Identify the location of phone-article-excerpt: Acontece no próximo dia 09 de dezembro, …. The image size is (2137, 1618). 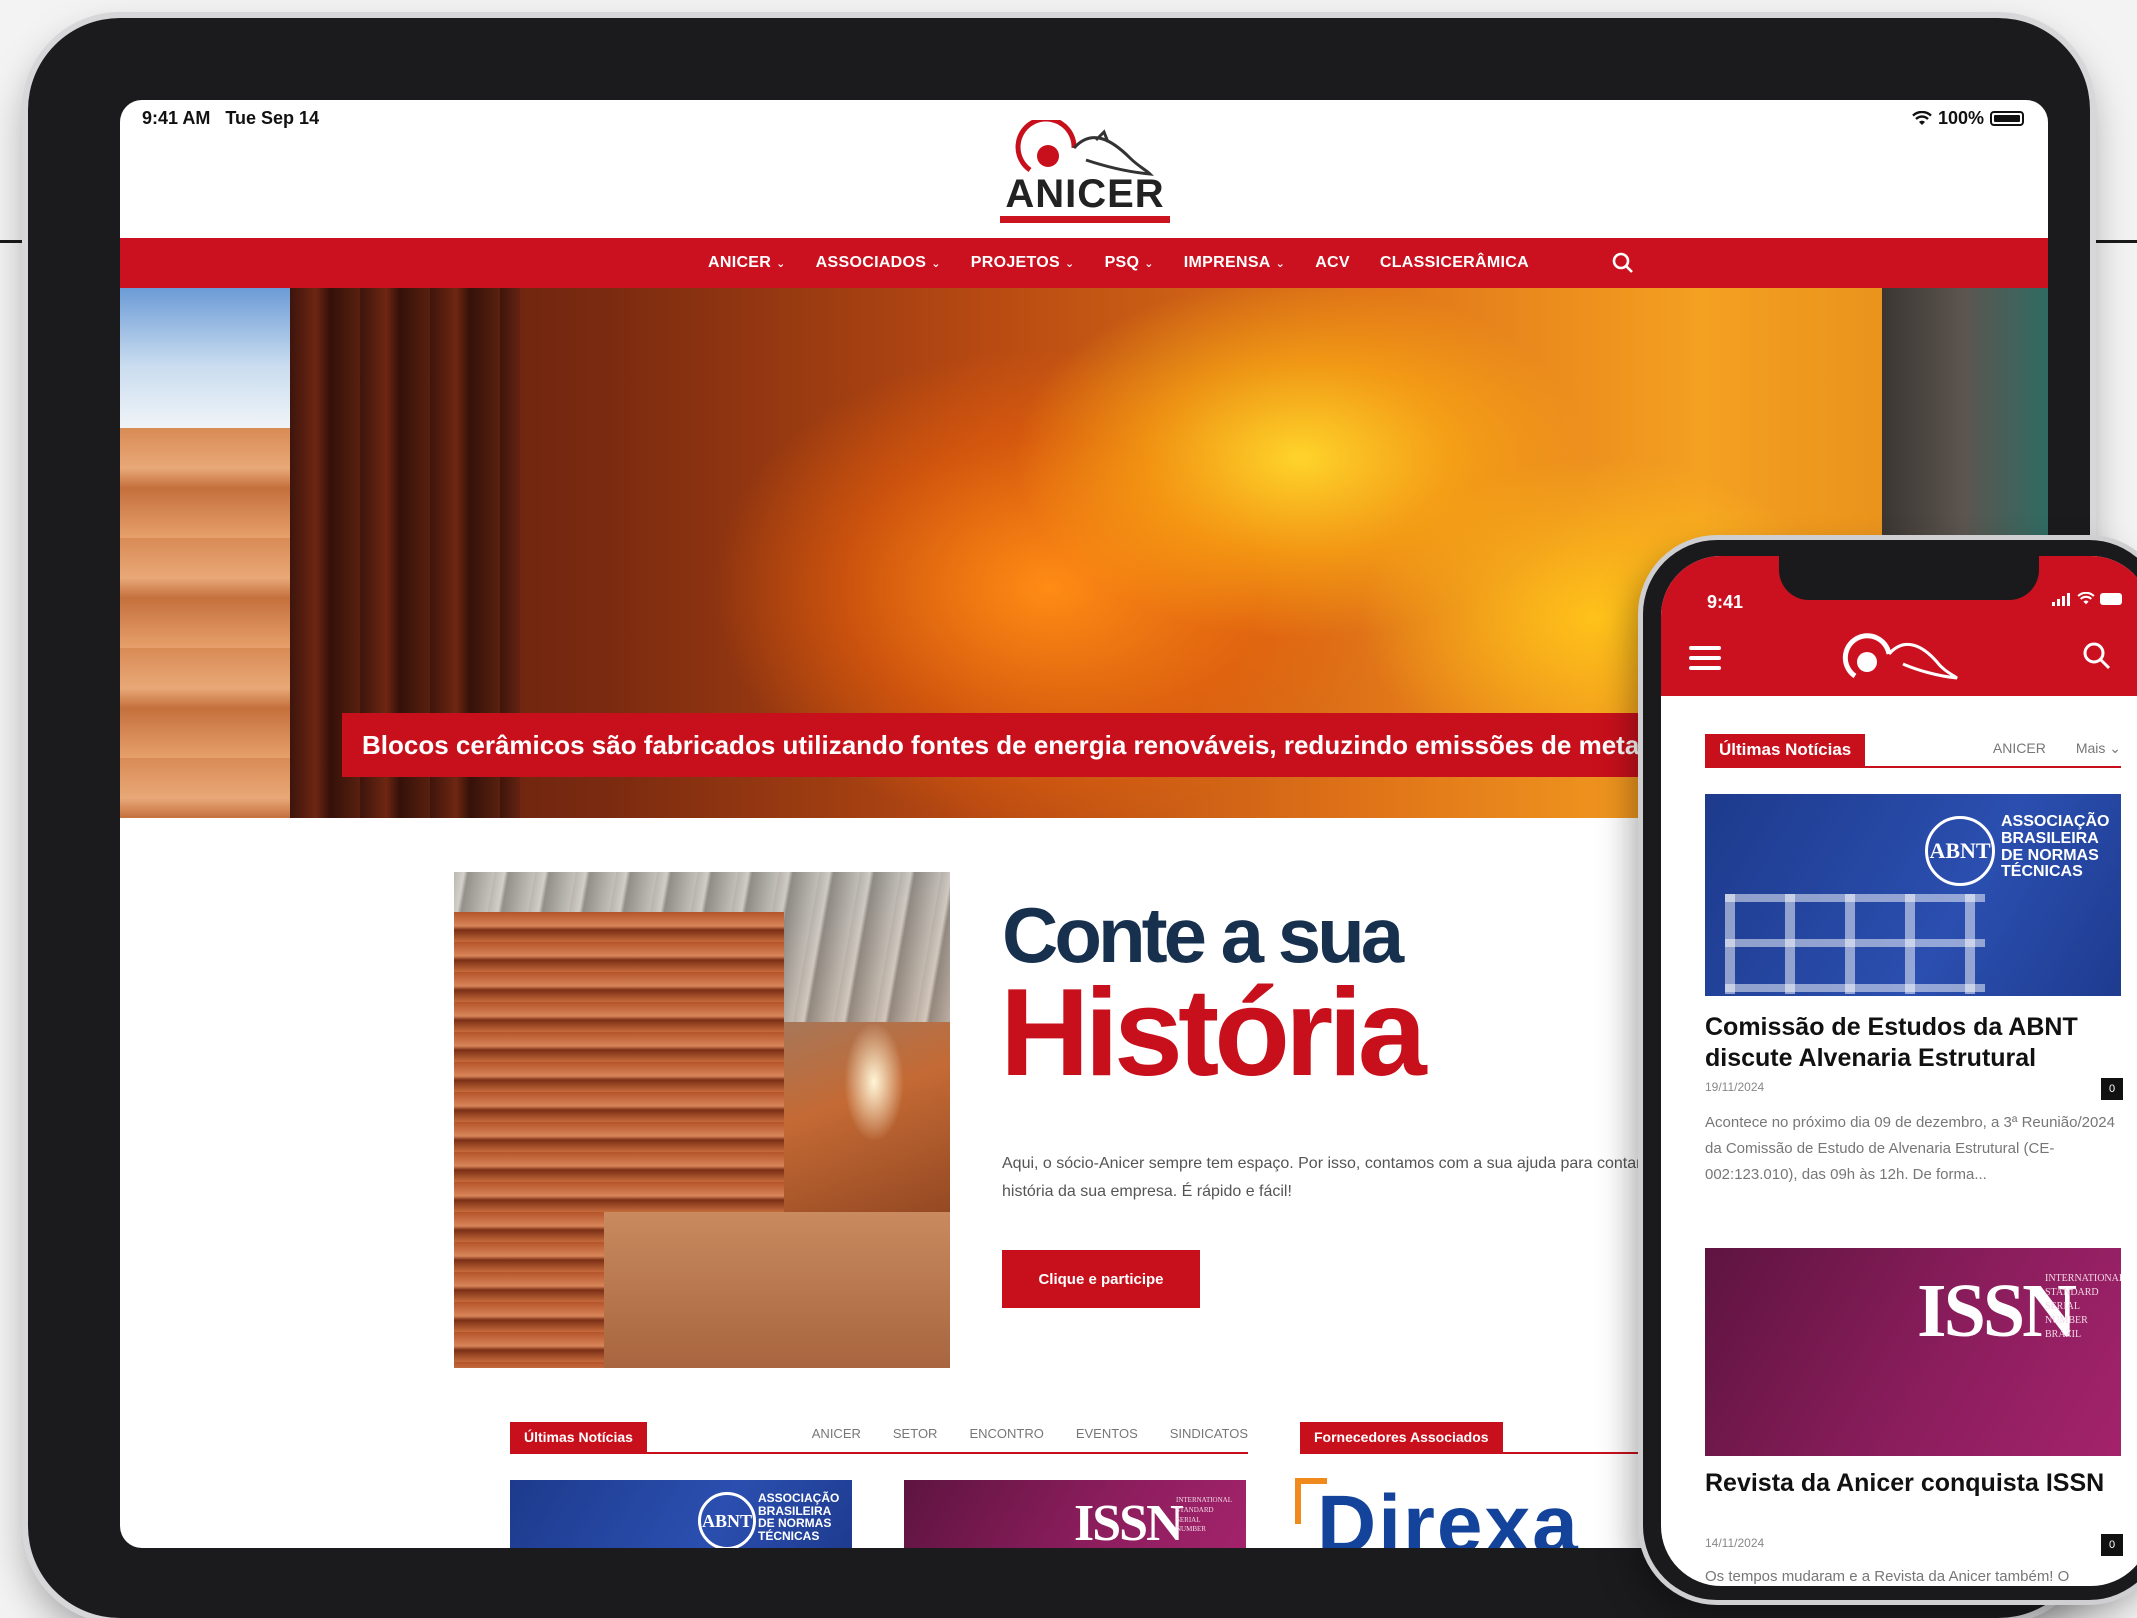
(1910, 1148).